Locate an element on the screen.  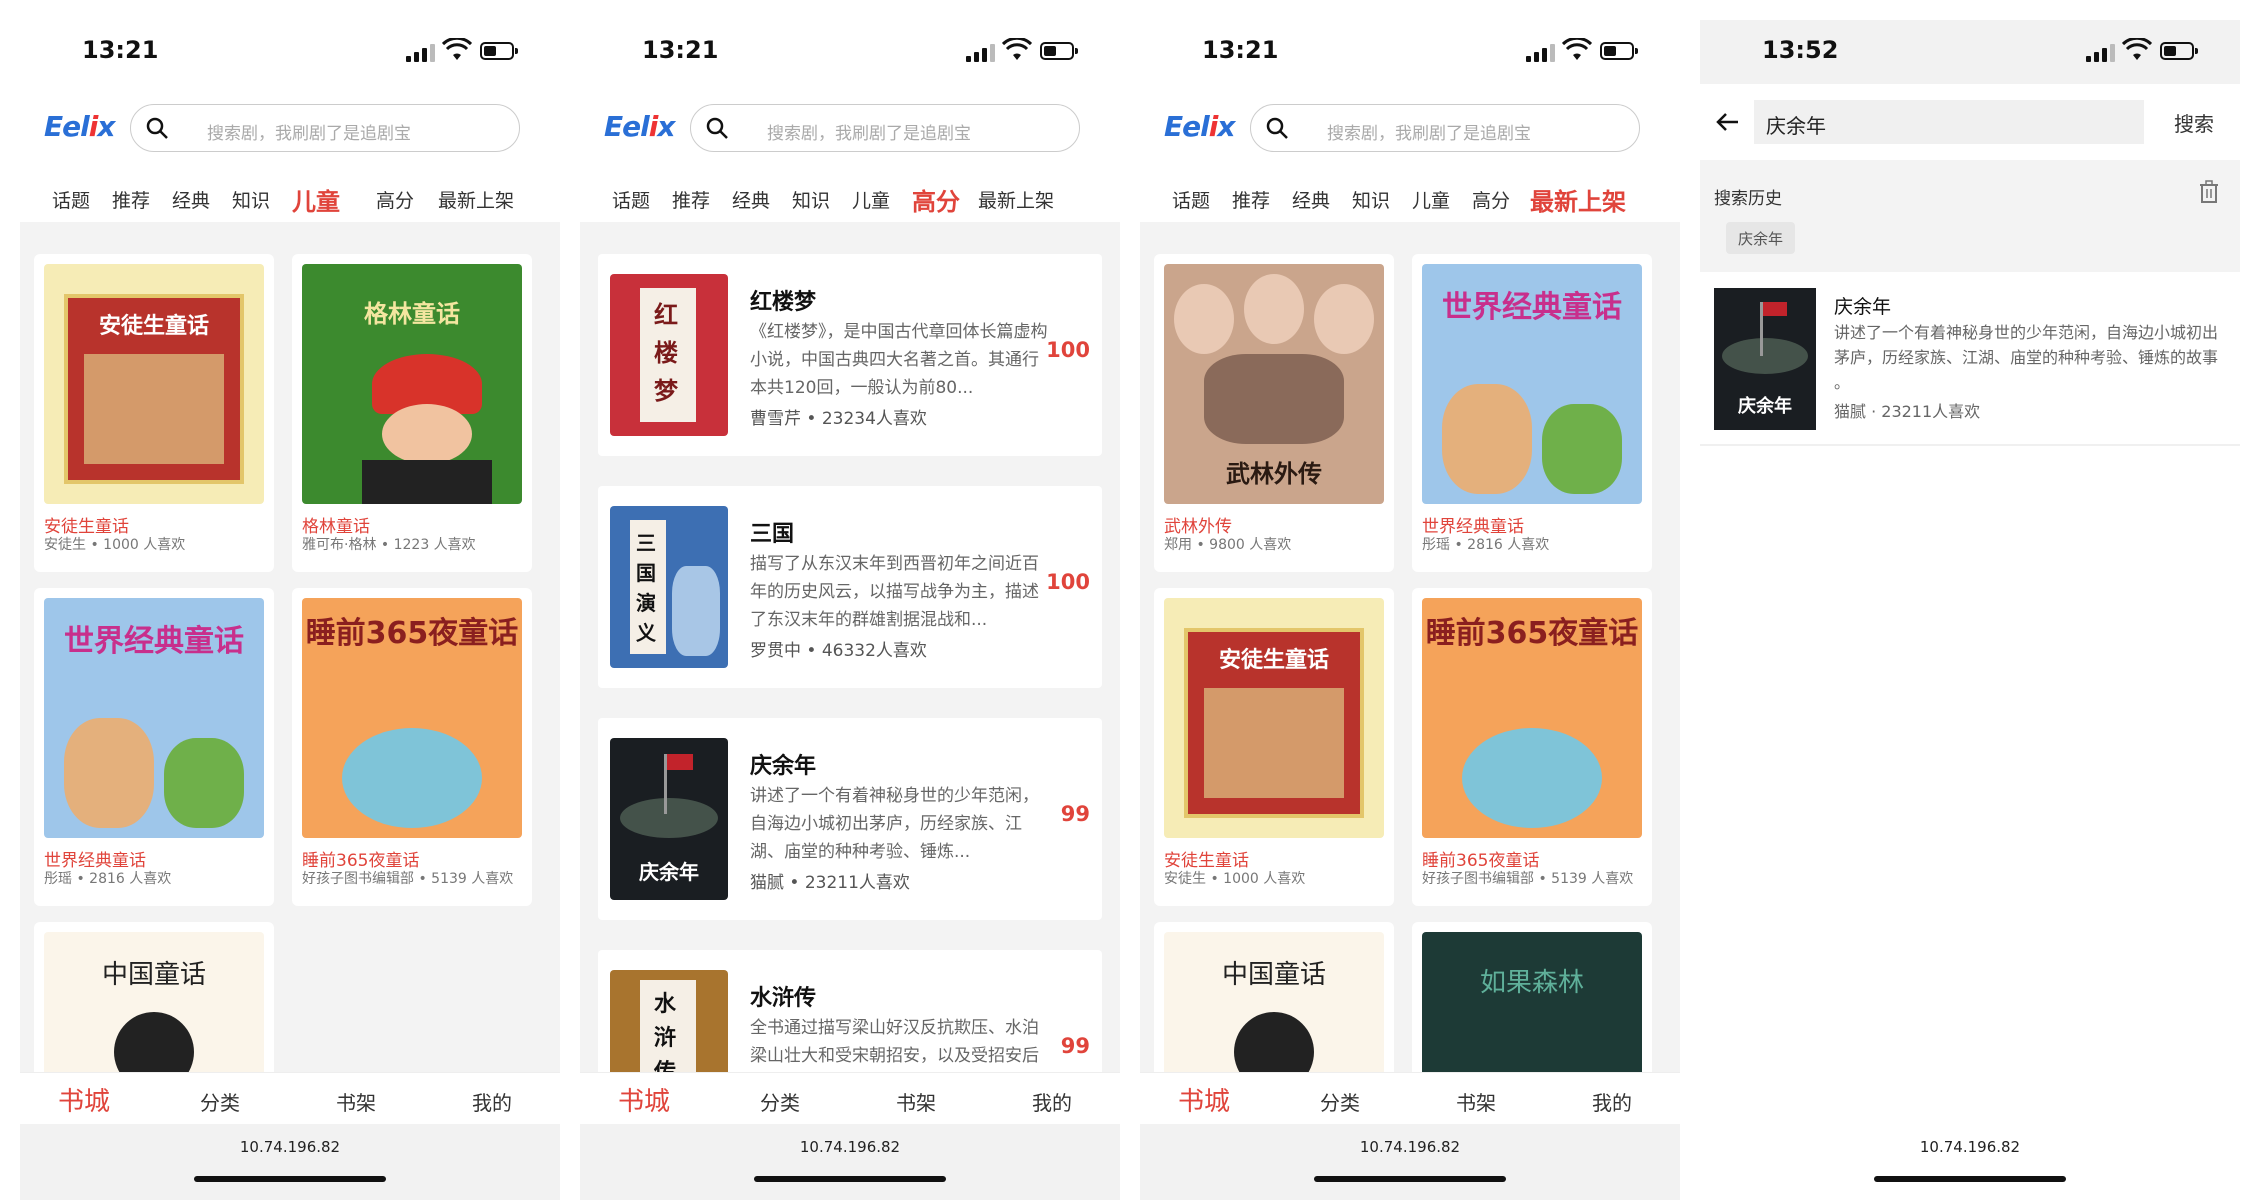
search-button: 搜索 is located at coordinates (2194, 122).